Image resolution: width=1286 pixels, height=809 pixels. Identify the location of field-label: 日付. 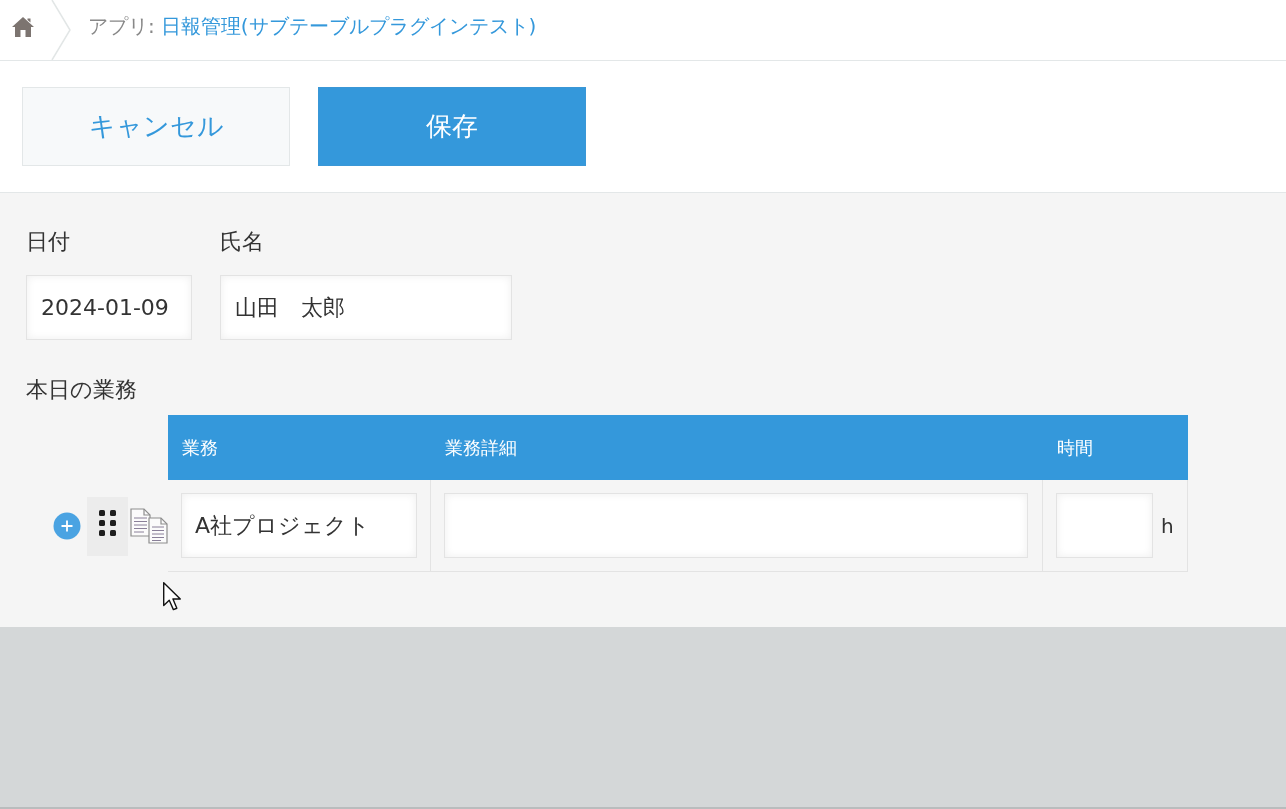
(48, 242).